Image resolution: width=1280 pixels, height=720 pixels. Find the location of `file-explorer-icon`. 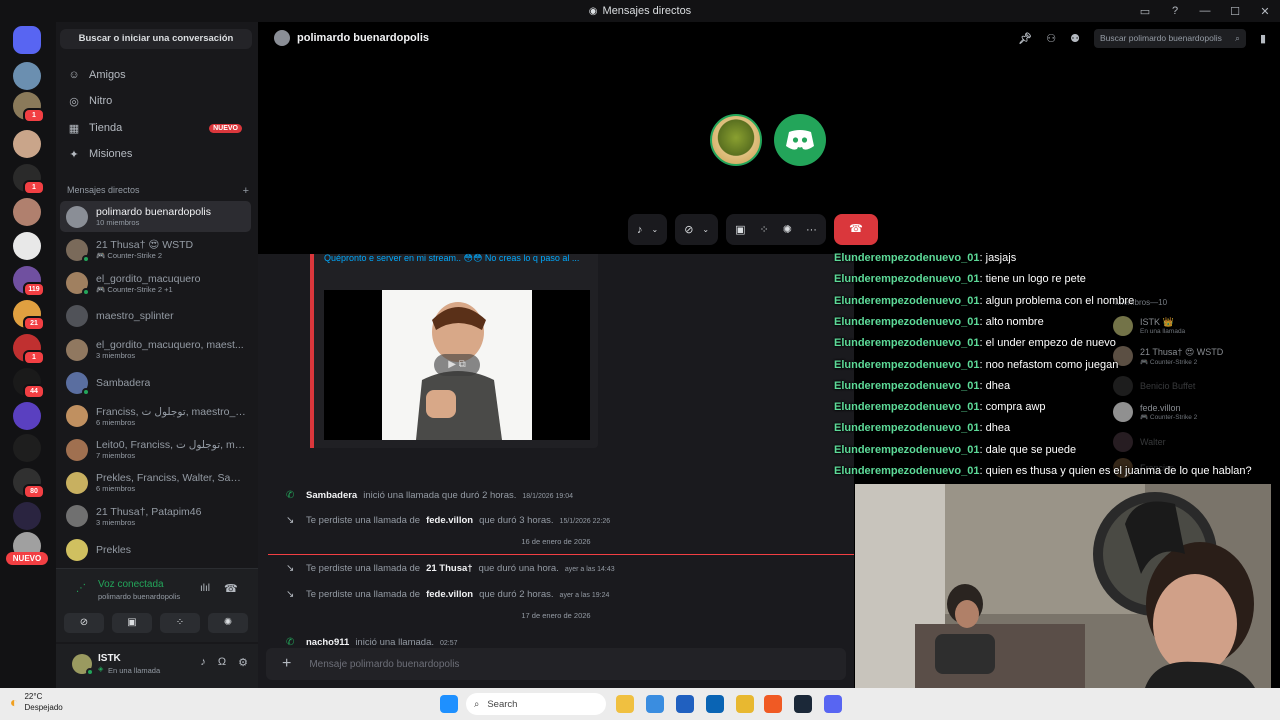

file-explorer-icon is located at coordinates (625, 704).